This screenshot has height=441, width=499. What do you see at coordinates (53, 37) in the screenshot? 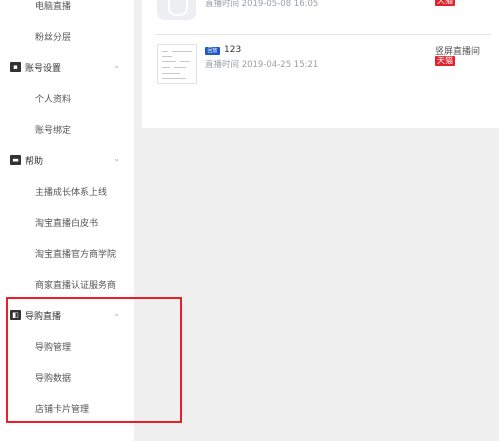
I see `sidebar-item-label: 粉丝分层` at bounding box center [53, 37].